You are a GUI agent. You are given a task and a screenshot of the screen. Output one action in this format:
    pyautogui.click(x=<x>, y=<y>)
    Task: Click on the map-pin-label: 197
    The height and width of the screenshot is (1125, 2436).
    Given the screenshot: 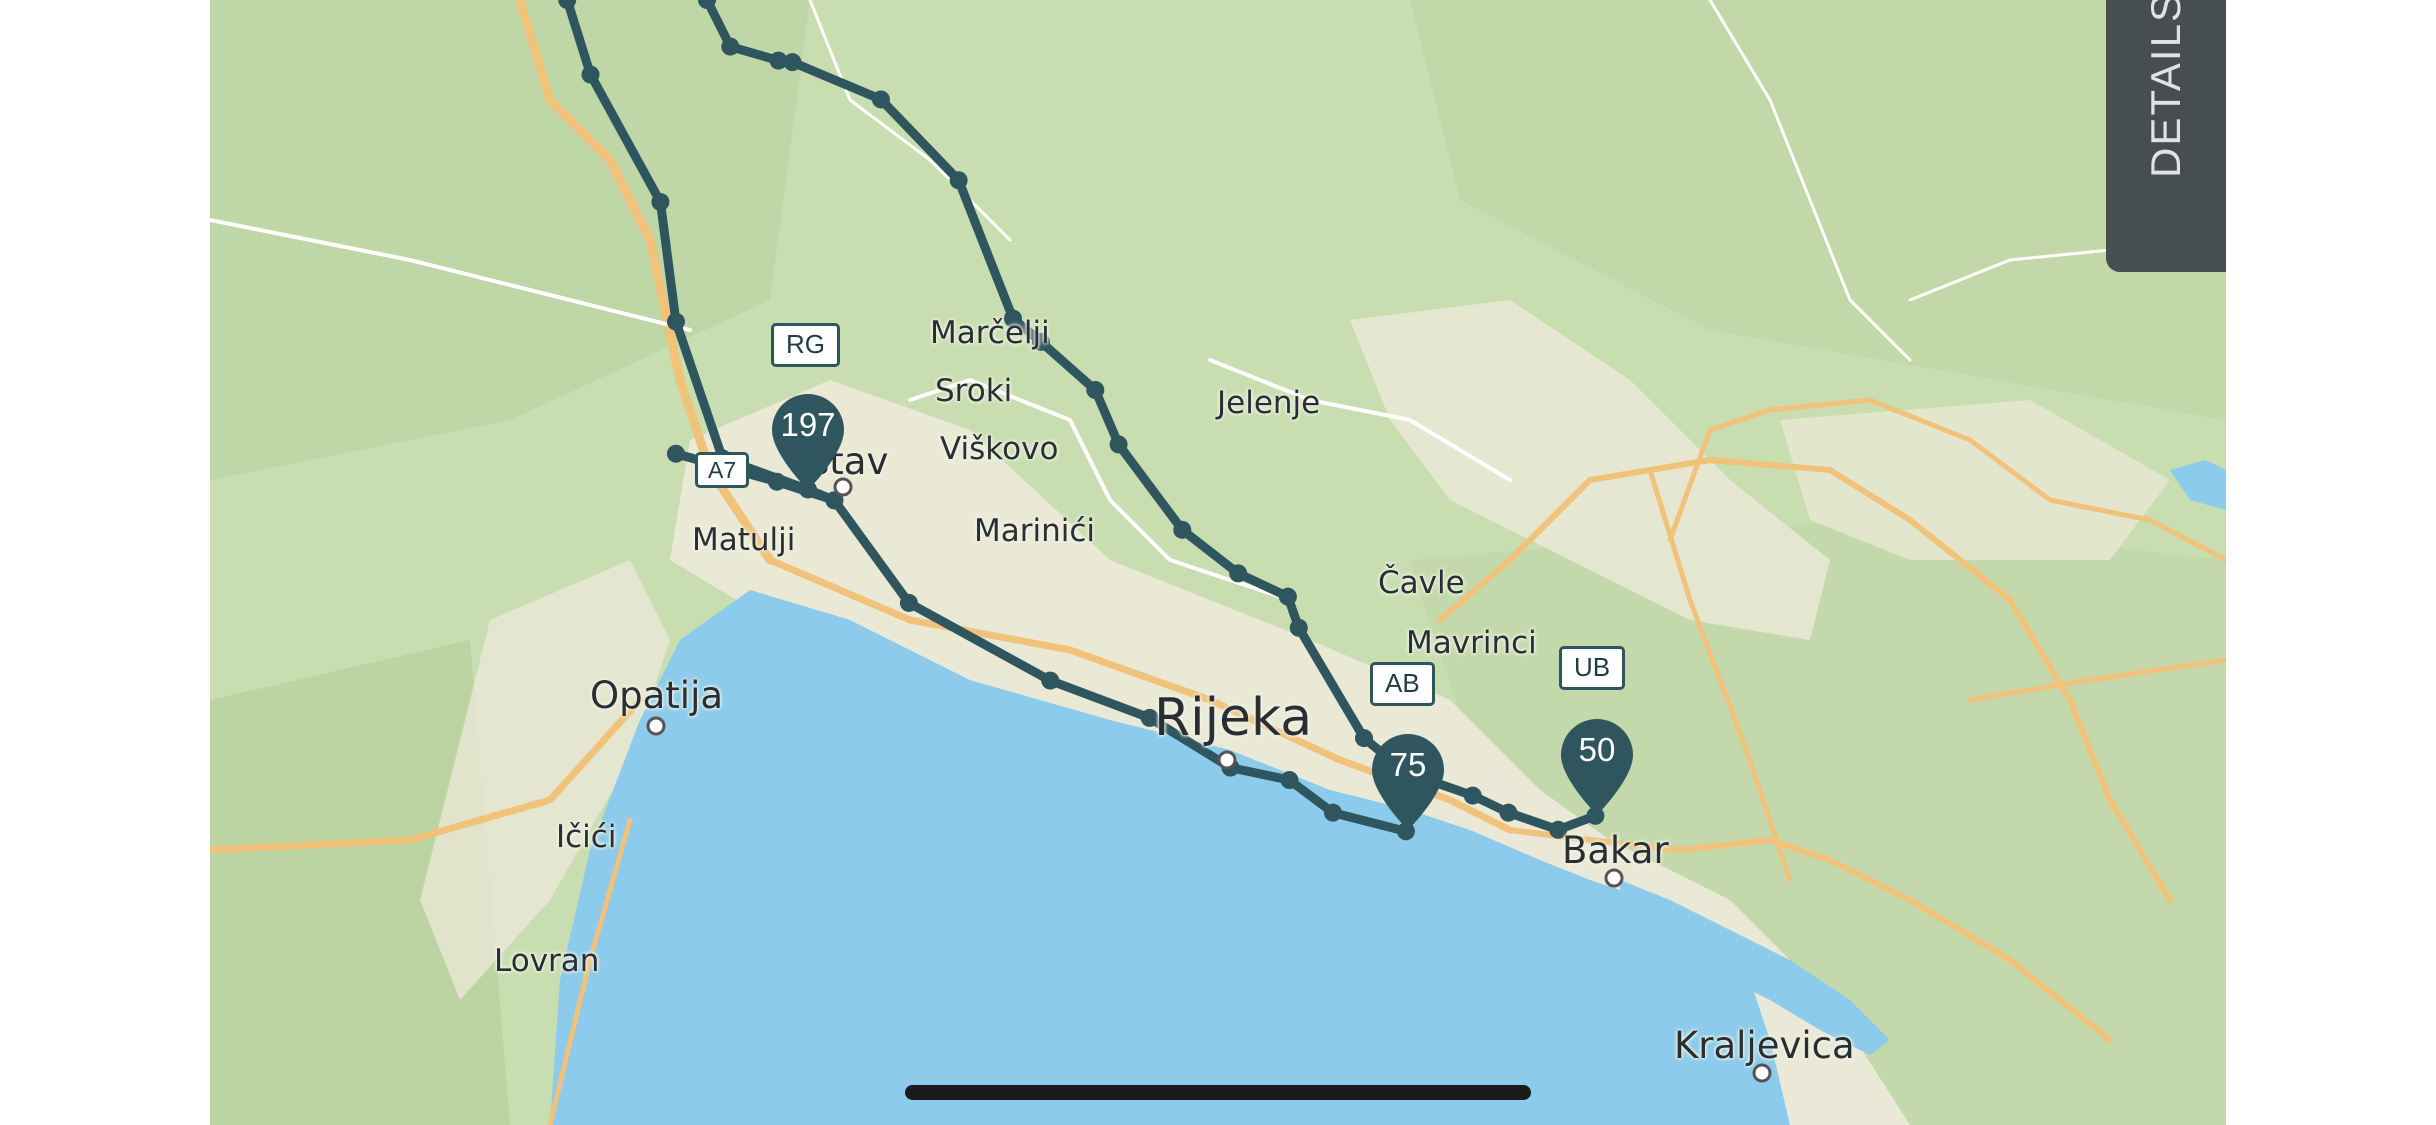 What is the action you would take?
    pyautogui.click(x=808, y=424)
    